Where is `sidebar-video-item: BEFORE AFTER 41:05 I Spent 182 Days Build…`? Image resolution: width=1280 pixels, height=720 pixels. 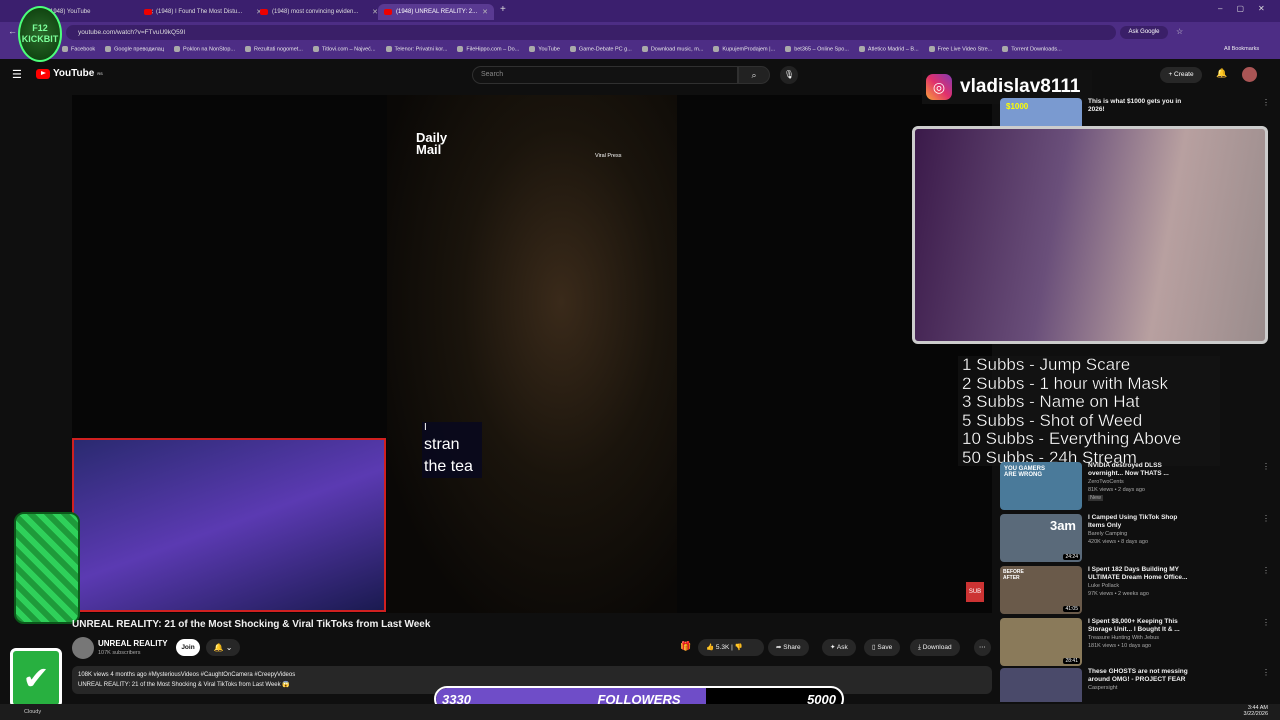 sidebar-video-item: BEFORE AFTER 41:05 I Spent 182 Days Build… is located at coordinates (1135, 591).